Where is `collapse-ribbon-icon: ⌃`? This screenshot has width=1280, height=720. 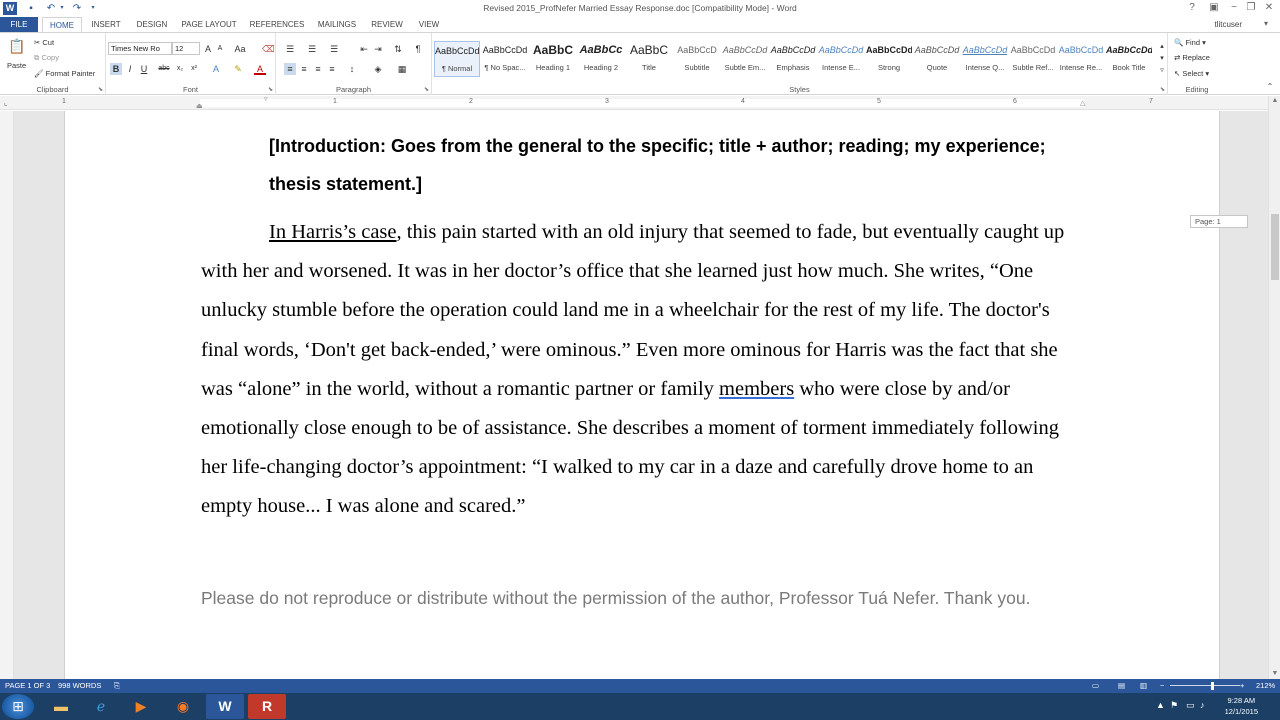 collapse-ribbon-icon: ⌃ is located at coordinates (1270, 87).